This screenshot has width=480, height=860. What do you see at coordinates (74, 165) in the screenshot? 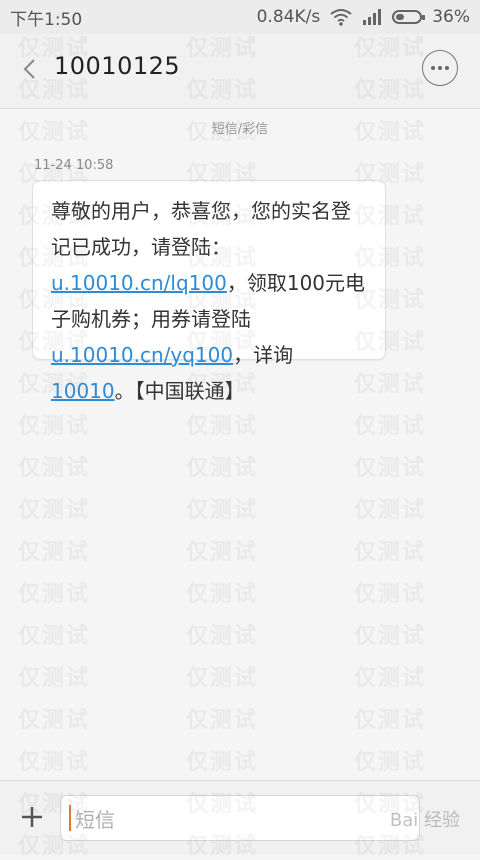
I see `message-timestamp: 11-24 10:58` at bounding box center [74, 165].